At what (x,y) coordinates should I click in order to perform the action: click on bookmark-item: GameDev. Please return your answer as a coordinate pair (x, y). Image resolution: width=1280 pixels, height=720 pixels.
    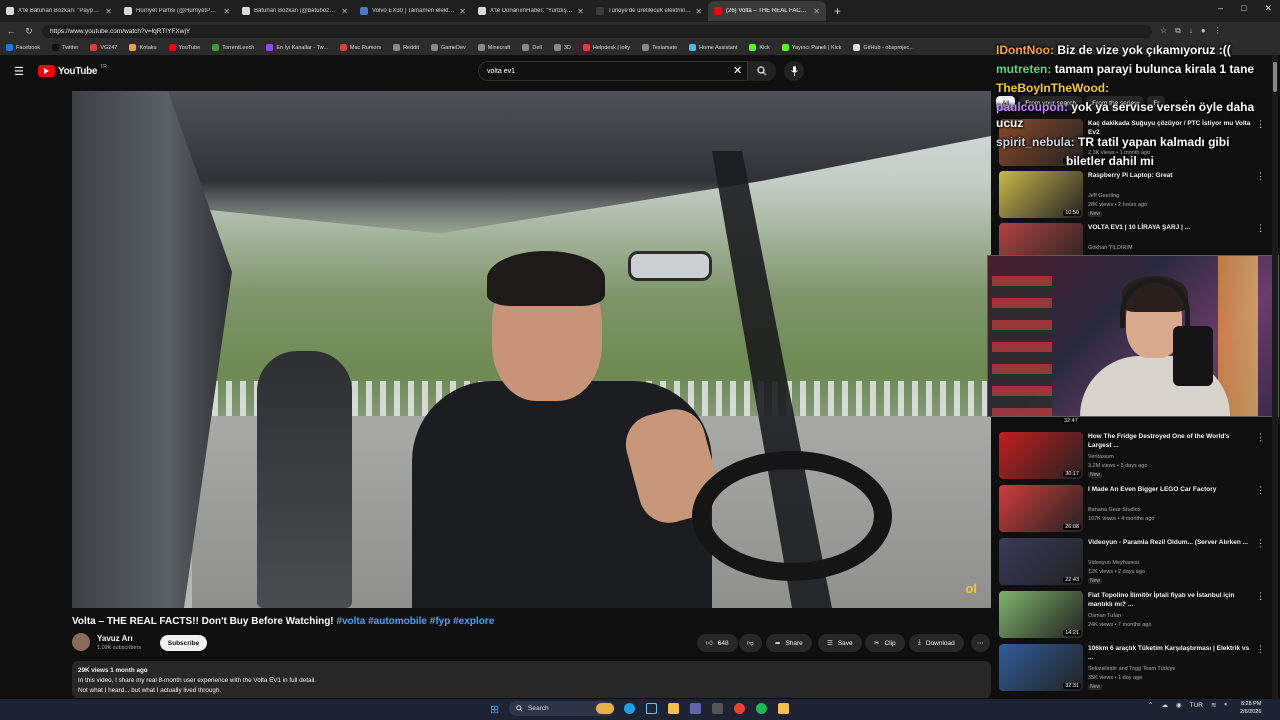
    Looking at the image, I should click on (448, 47).